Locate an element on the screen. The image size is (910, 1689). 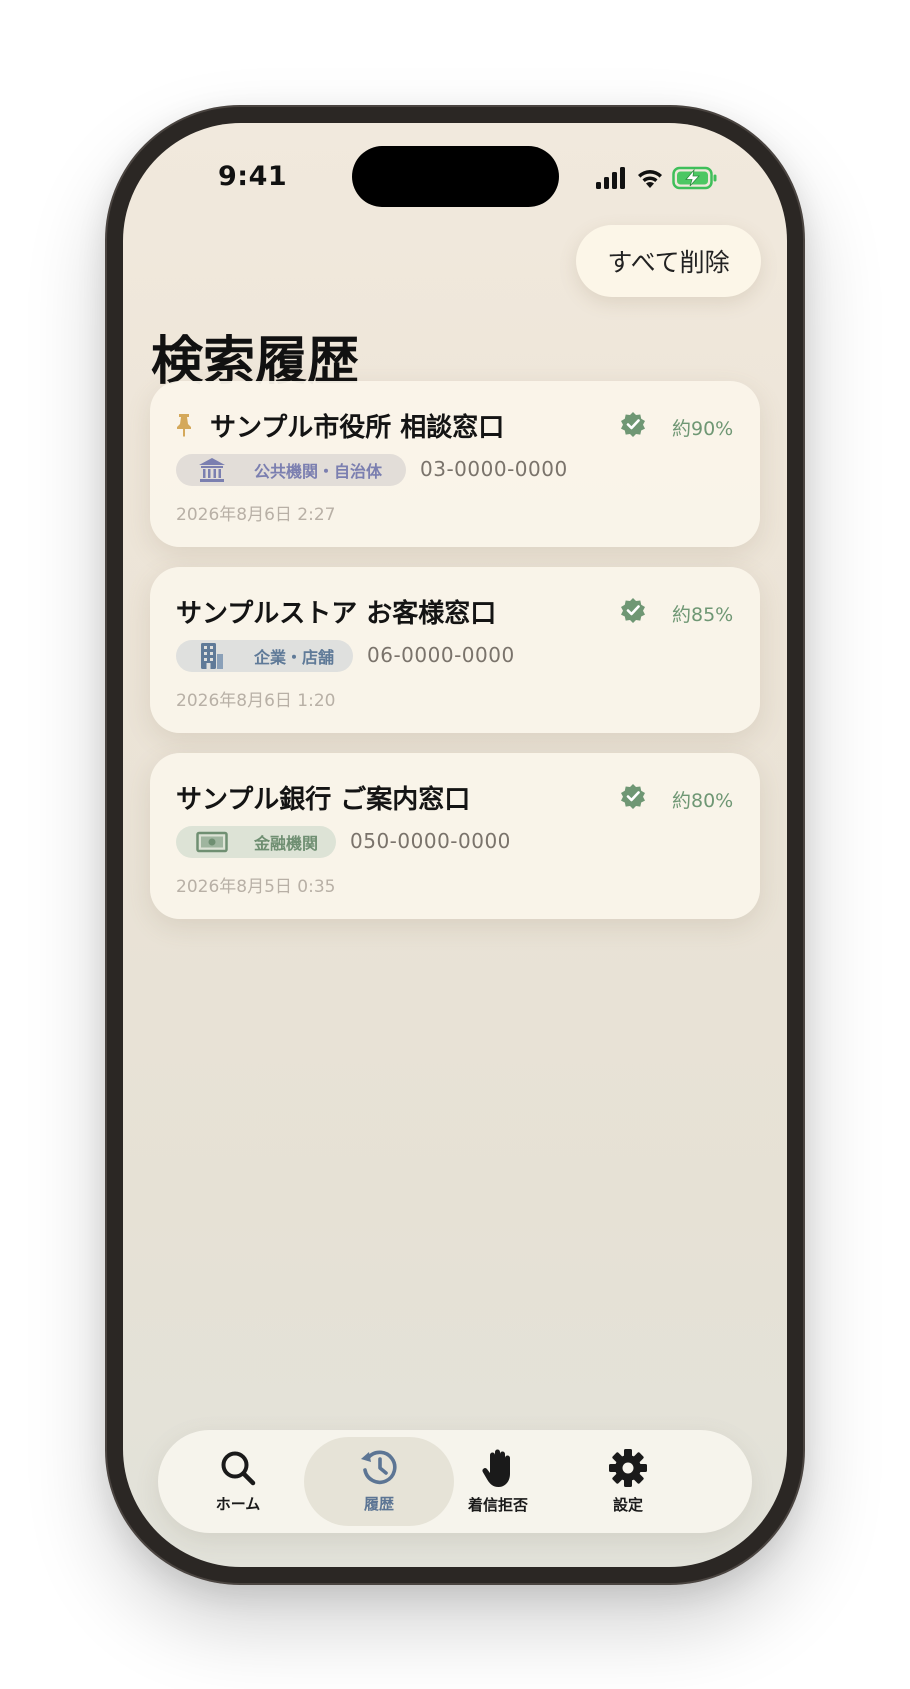
category-badge: 金融機関 is located at coordinates (256, 842).